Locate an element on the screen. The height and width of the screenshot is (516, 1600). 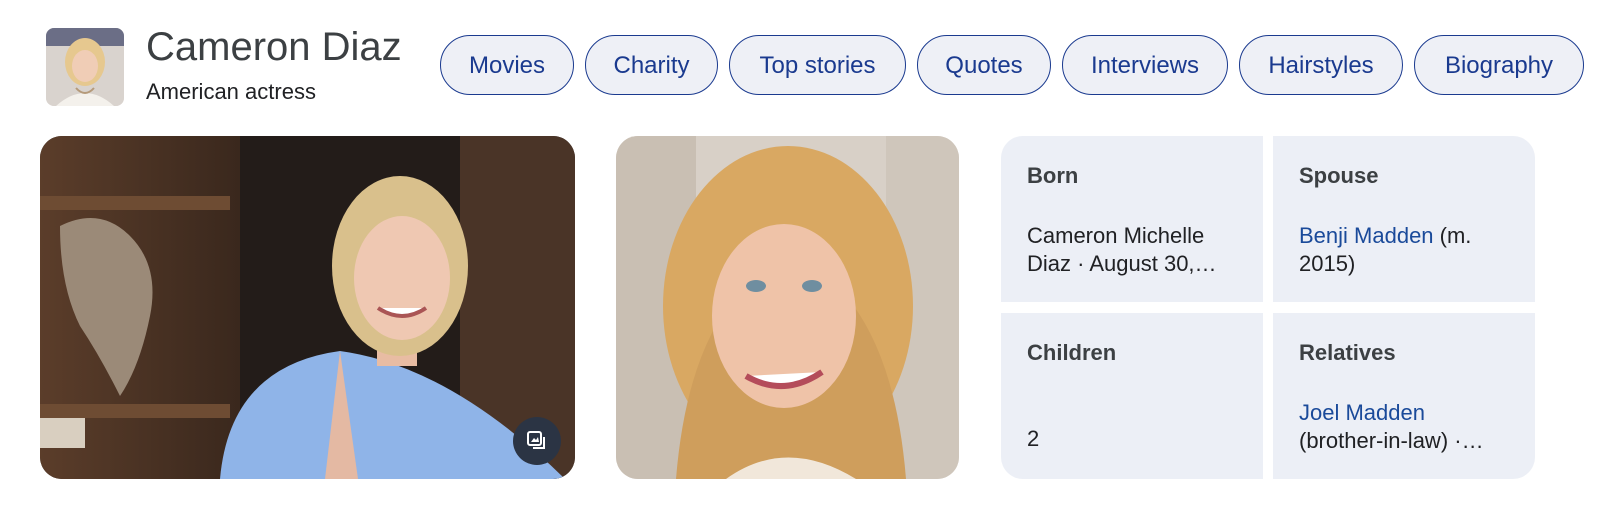
photo-portrait is located at coordinates (787, 307).